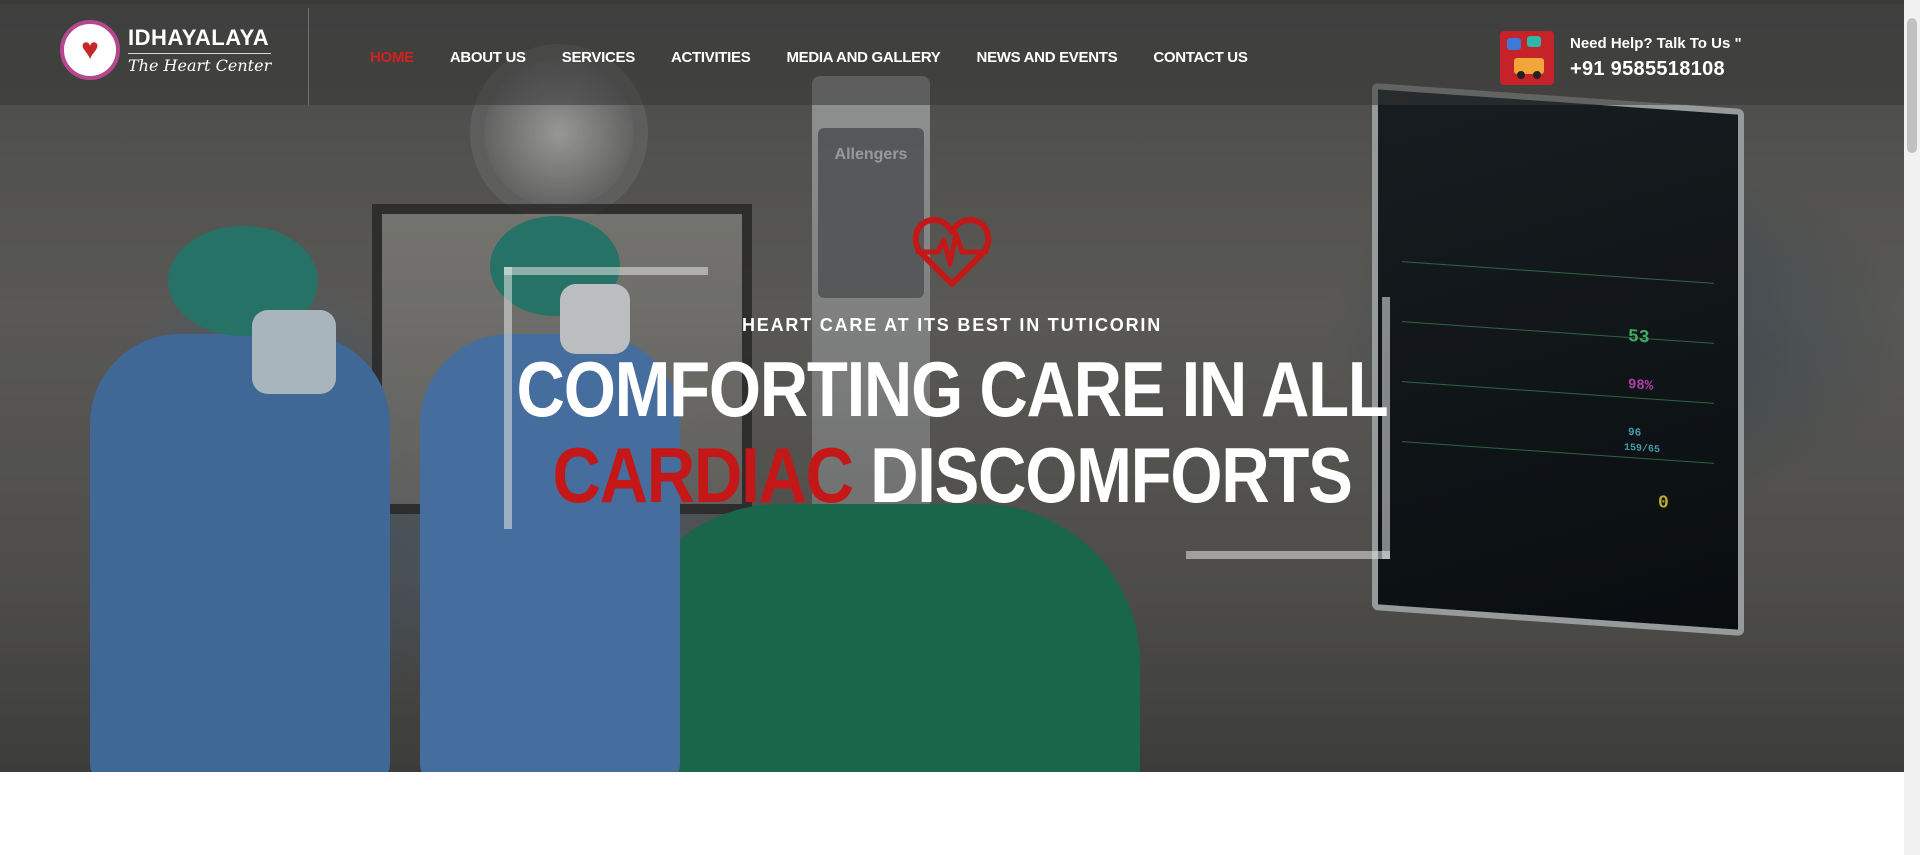 The height and width of the screenshot is (855, 1920). I want to click on nav-about-us: ABOUT US, so click(488, 57).